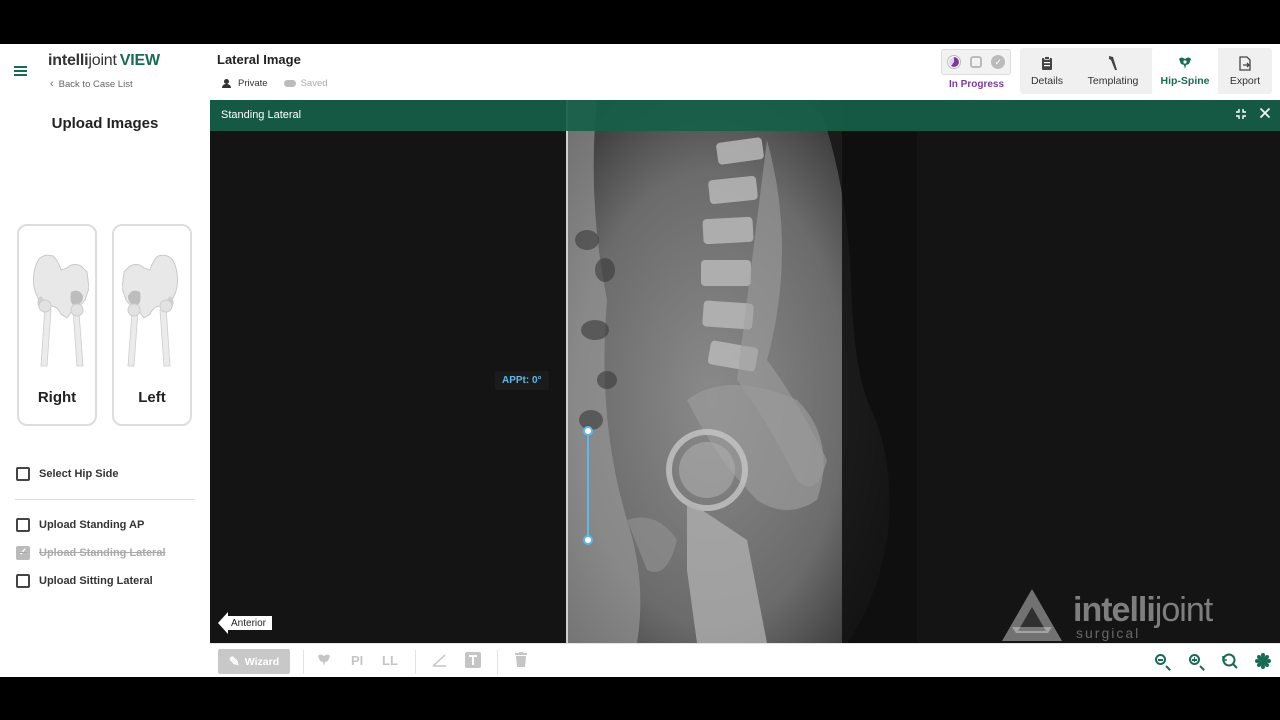 This screenshot has height=720, width=1280. Describe the element at coordinates (1183, 610) in the screenshot. I see `watermark-light: joint` at that location.